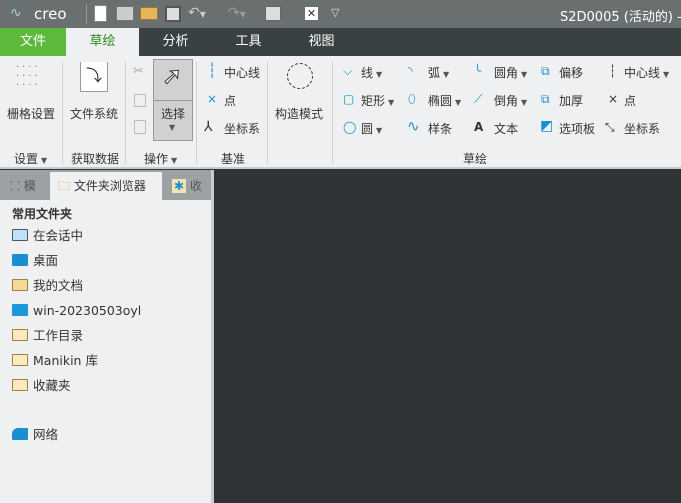 This screenshot has width=681, height=503. Describe the element at coordinates (172, 76) in the screenshot. I see `cursor-icon: ➚` at that location.